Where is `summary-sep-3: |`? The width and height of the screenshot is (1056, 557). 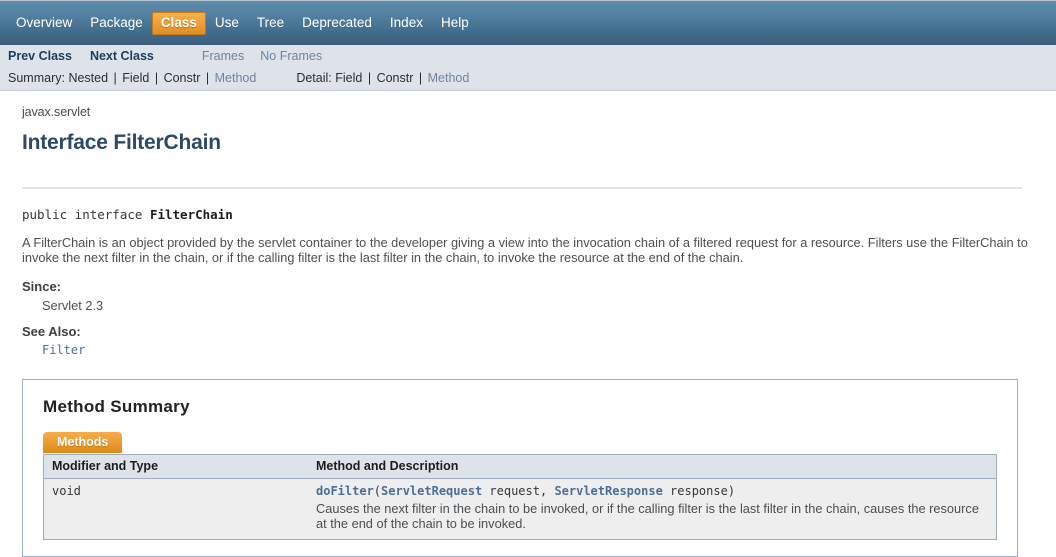
summary-sep-3: | is located at coordinates (207, 78).